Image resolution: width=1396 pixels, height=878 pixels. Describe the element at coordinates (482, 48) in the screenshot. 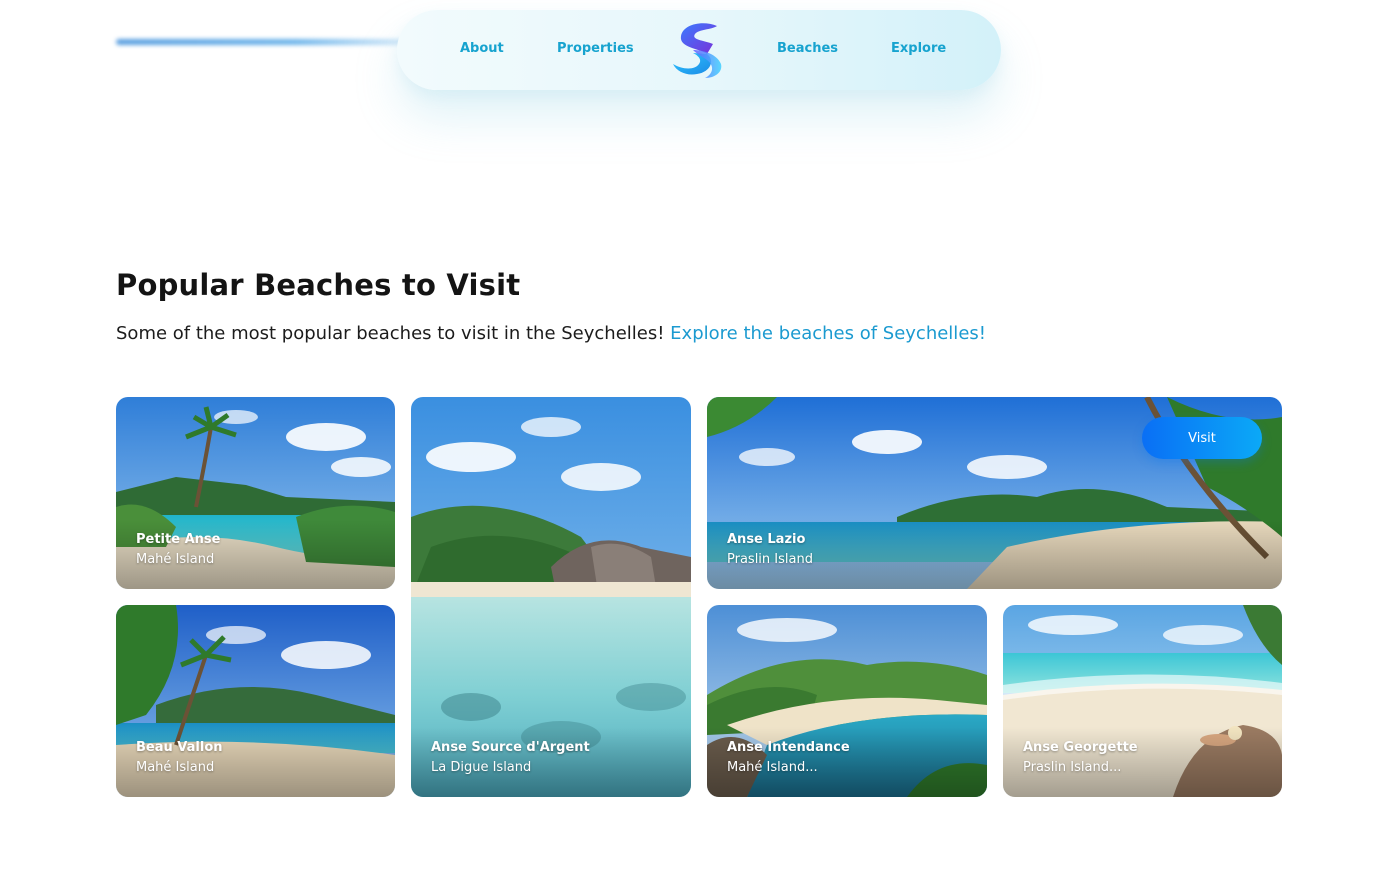

I see `nav-link-about: About` at that location.